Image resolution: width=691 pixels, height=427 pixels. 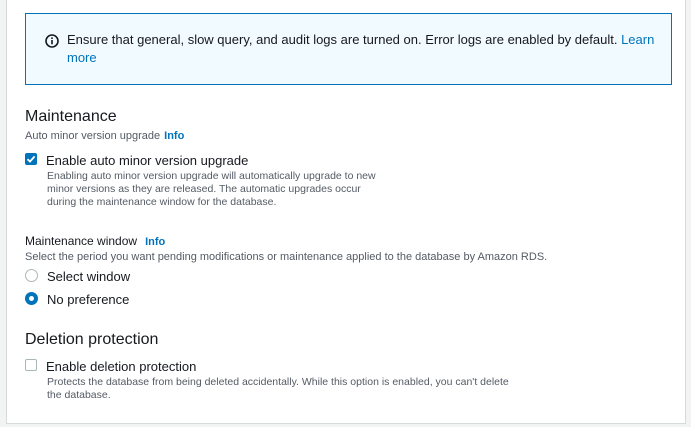 I want to click on deletion-protection-heading: Deletion protection, so click(x=92, y=339).